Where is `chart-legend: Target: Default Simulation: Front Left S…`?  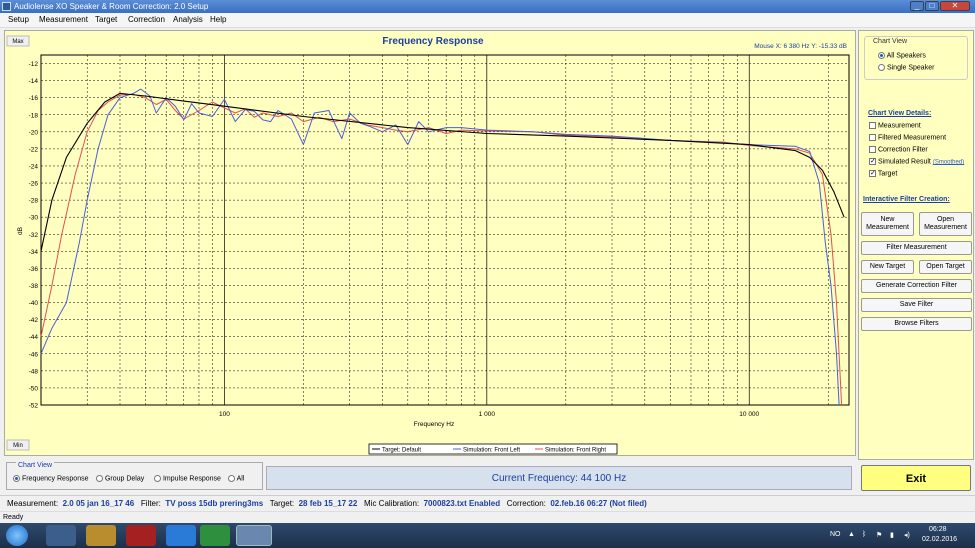 chart-legend: Target: Default Simulation: Front Left S… is located at coordinates (493, 449).